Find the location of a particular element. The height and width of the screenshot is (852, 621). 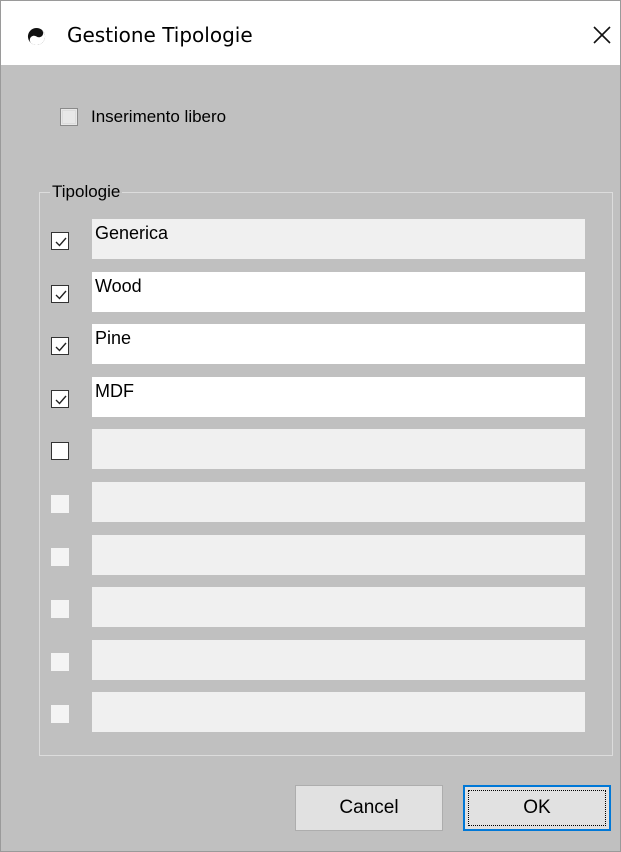

free-entry-checkbox is located at coordinates (69, 117).